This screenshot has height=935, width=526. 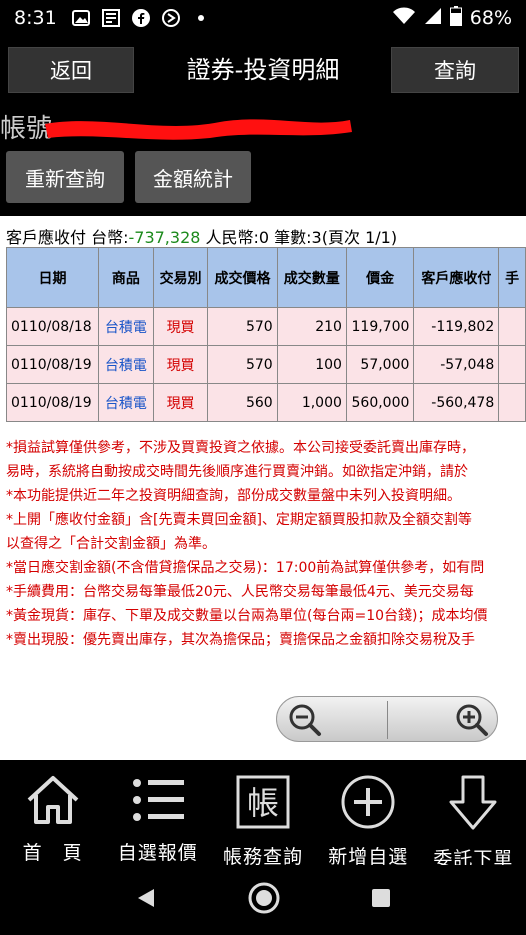 I want to click on cell-quantity: 100, so click(x=311, y=364).